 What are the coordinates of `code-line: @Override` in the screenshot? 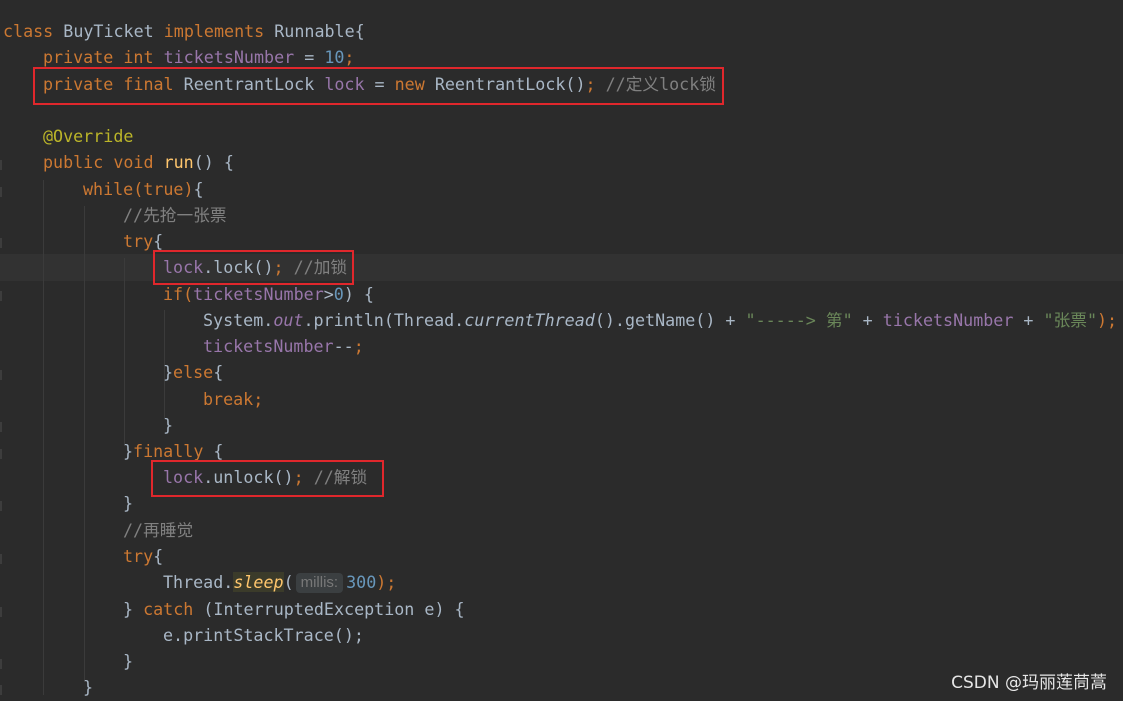 It's located at (88, 136).